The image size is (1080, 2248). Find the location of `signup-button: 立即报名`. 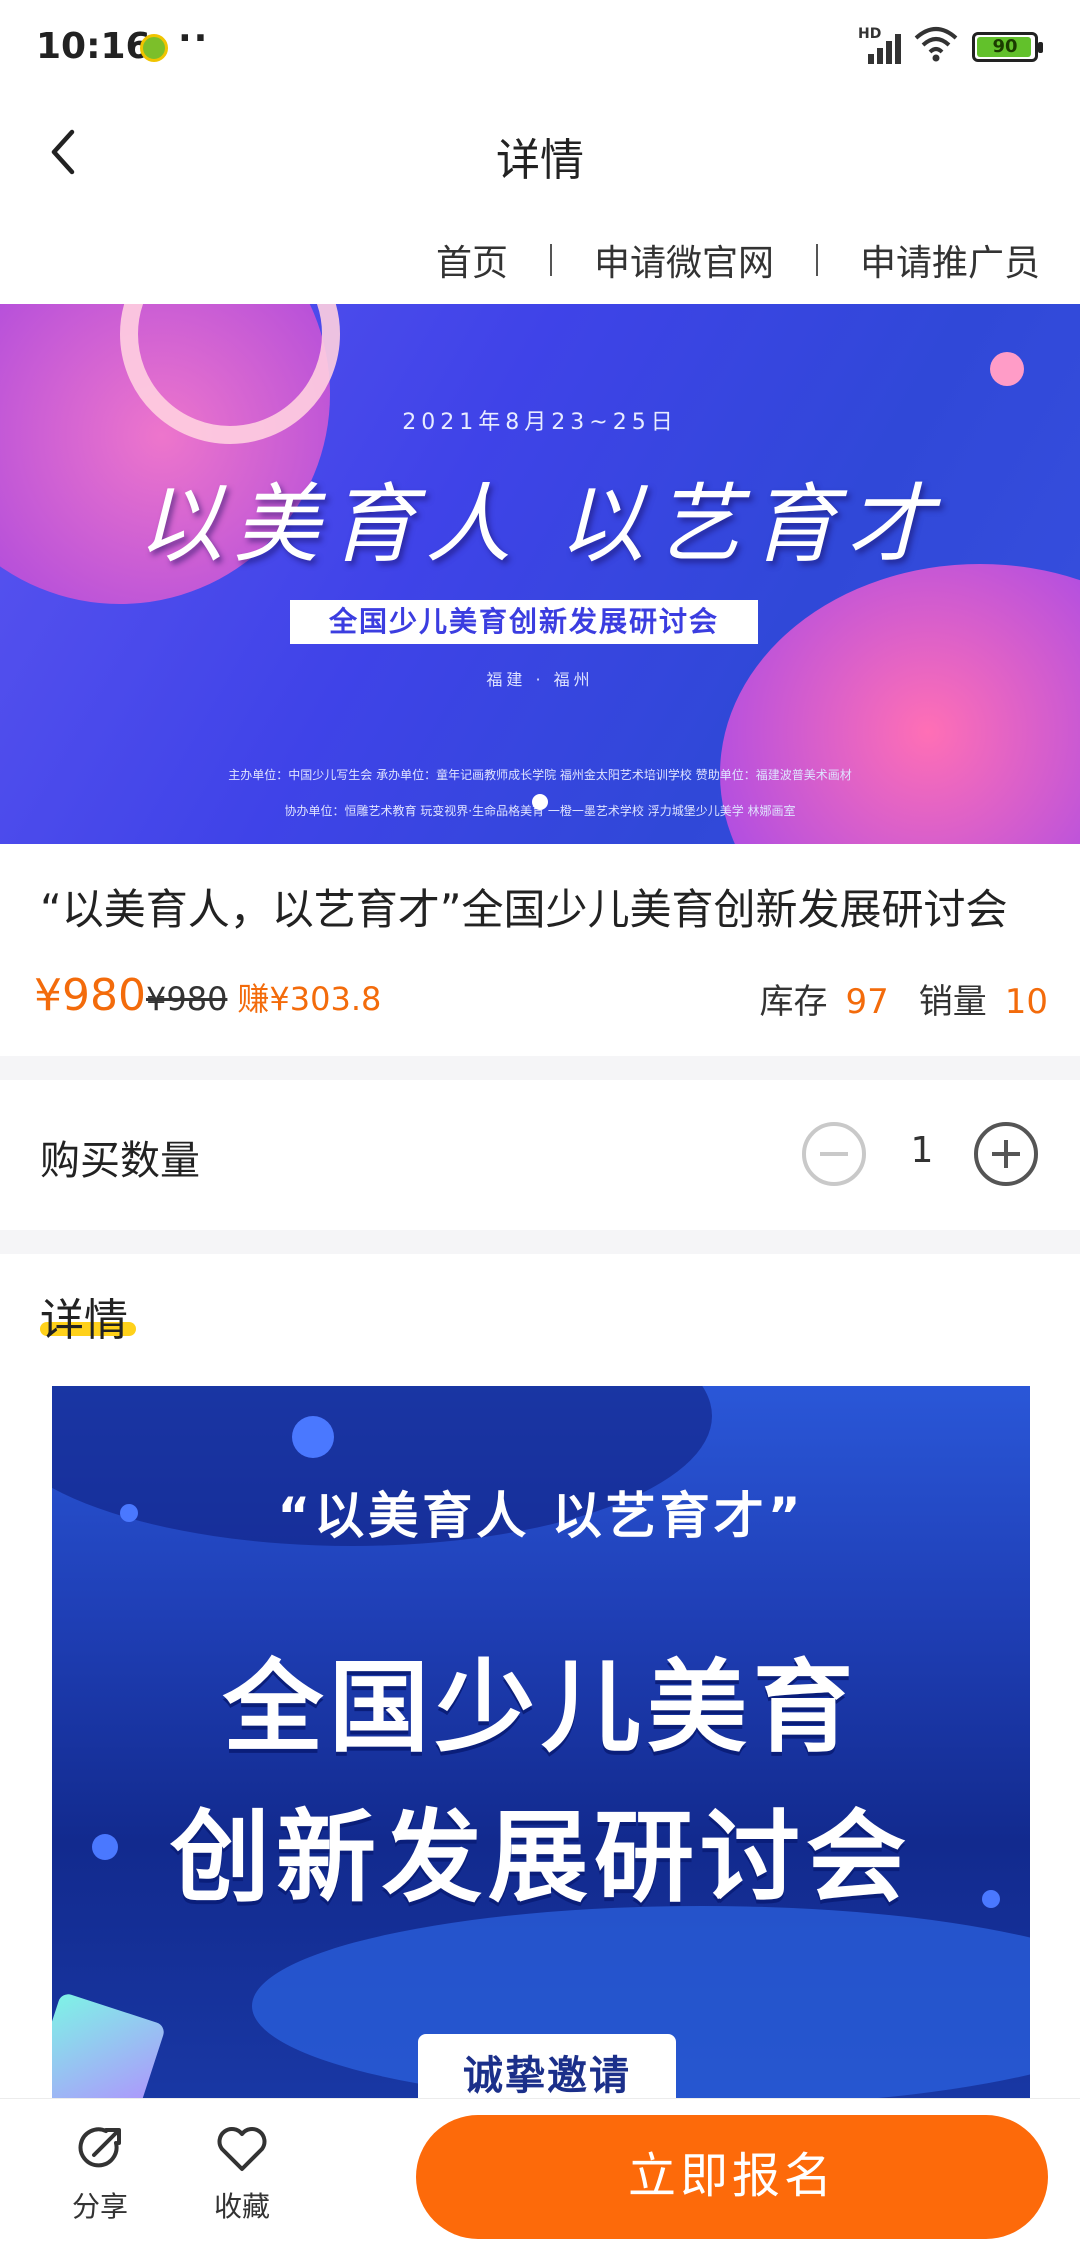

signup-button: 立即报名 is located at coordinates (732, 2177).